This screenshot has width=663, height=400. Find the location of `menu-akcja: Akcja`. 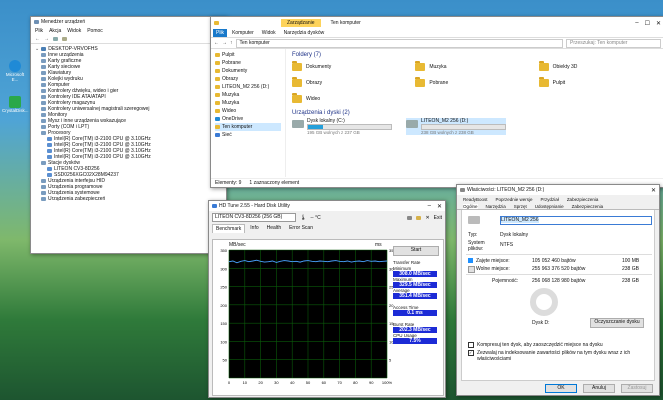

menu-akcja: Akcja is located at coordinates (55, 31).